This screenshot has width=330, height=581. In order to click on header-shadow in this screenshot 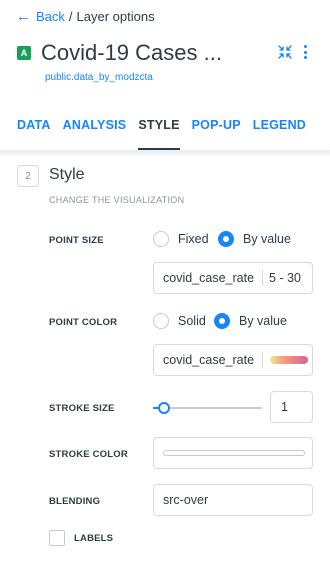, I will do `click(165, 154)`.